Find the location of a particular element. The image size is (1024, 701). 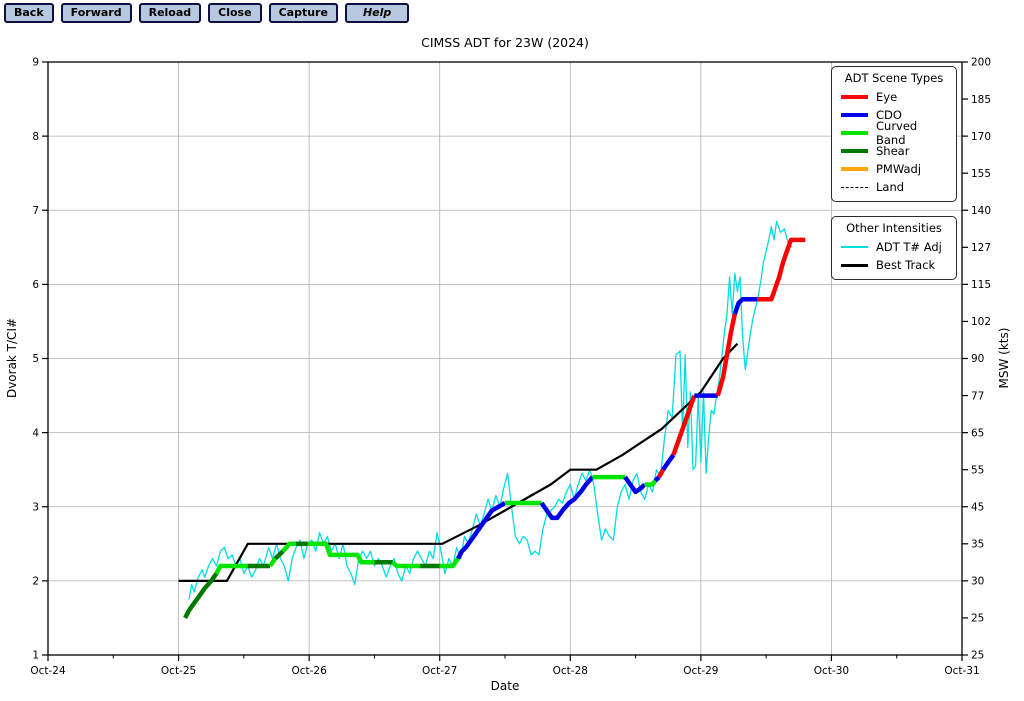

forward-button: Forward is located at coordinates (96, 13).